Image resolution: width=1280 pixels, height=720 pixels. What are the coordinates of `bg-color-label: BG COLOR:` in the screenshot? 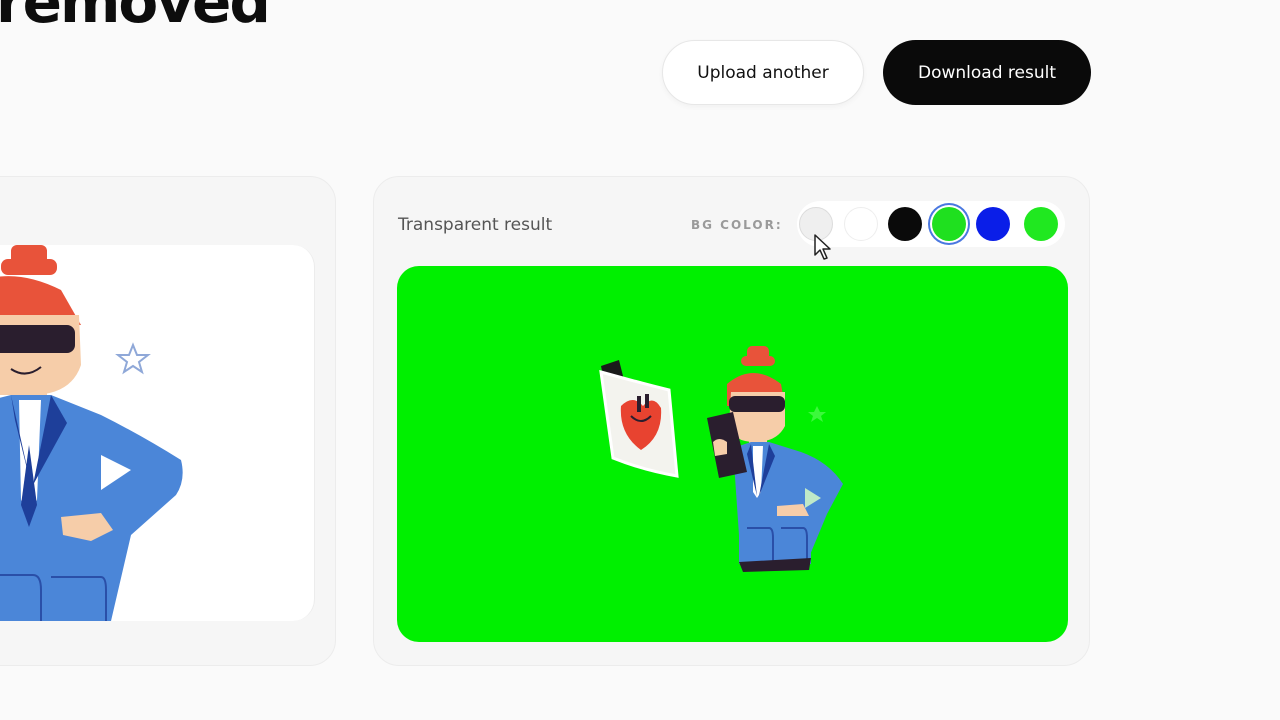 It's located at (737, 225).